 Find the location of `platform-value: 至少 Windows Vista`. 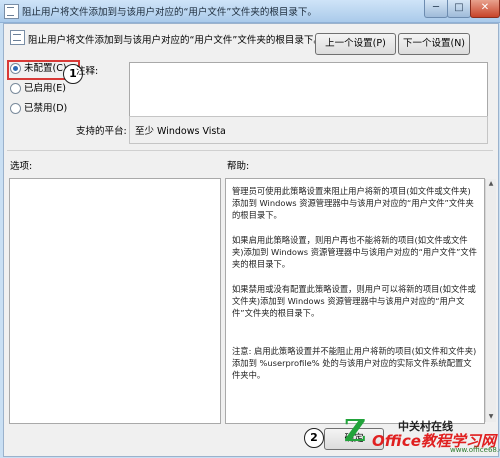

platform-value: 至少 Windows Vista is located at coordinates (180, 131).